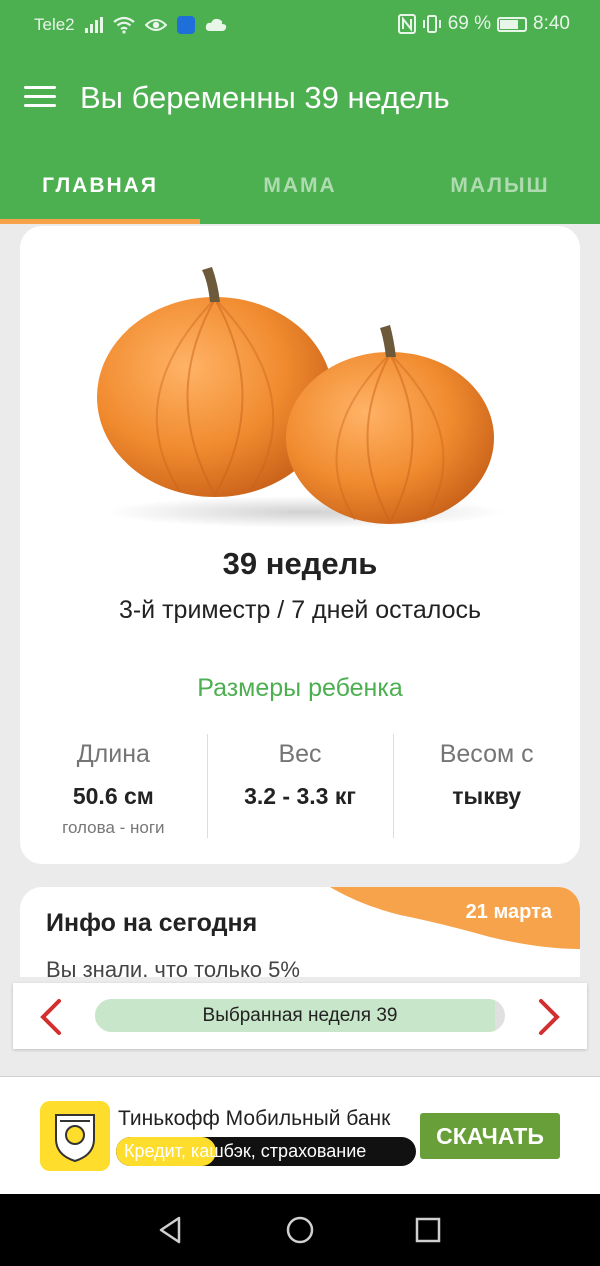 This screenshot has width=600, height=1266. What do you see at coordinates (508, 912) in the screenshot?
I see `info-date: 21 марта` at bounding box center [508, 912].